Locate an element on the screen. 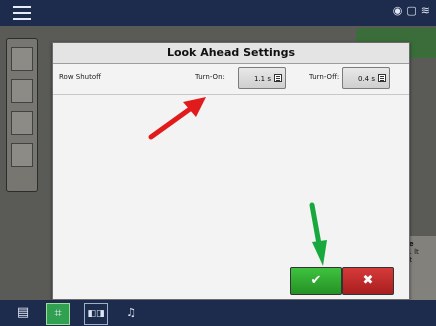 The image size is (436, 326). status-icons: ◉ ▢ ≋ is located at coordinates (411, 10).